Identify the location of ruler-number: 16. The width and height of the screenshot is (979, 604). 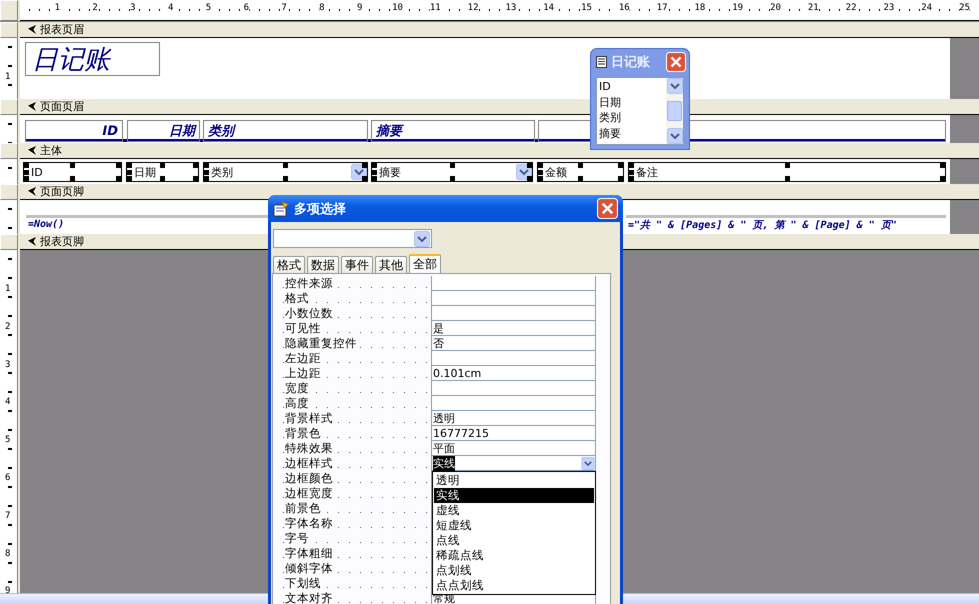
(624, 8).